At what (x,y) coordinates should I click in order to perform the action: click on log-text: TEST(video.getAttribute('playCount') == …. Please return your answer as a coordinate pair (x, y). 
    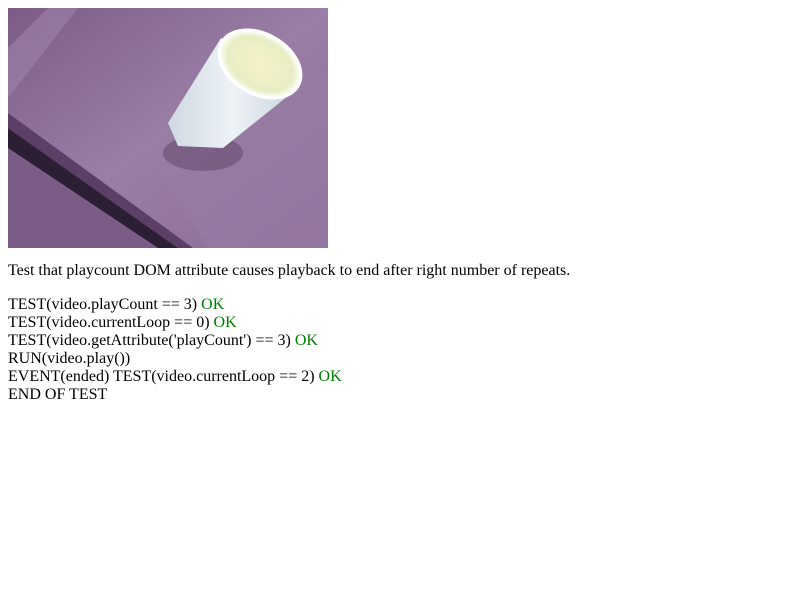
    Looking at the image, I should click on (151, 340).